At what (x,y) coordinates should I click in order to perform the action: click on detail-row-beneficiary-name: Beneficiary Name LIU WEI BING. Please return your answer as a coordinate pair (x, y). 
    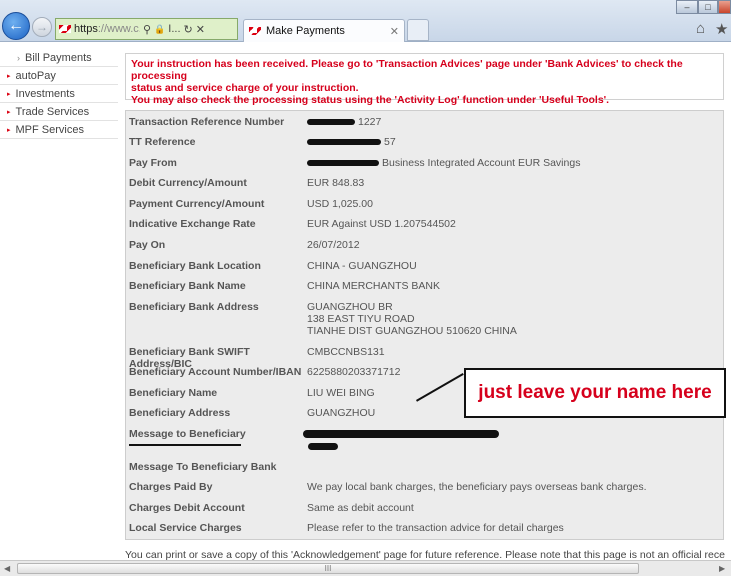
    Looking at the image, I should click on (252, 393).